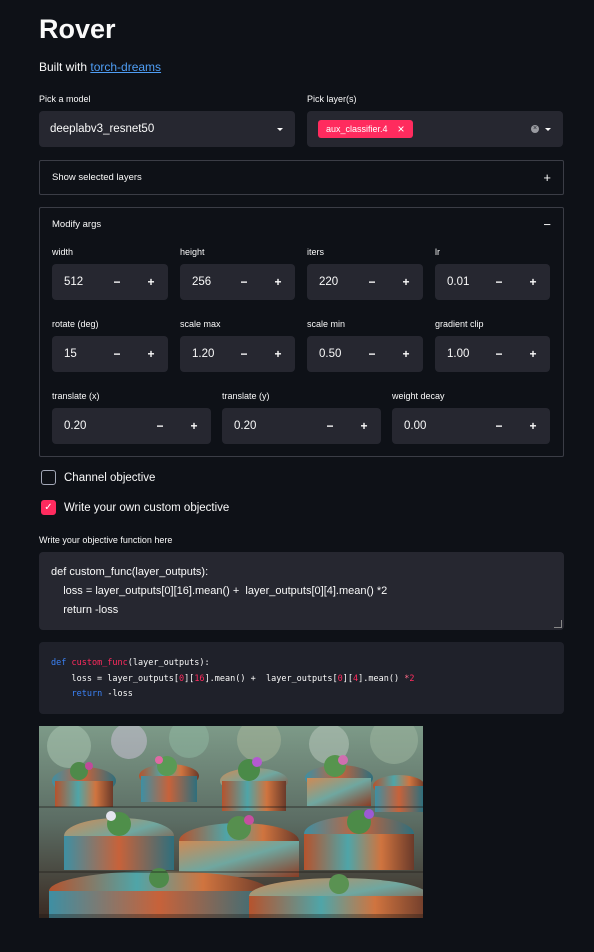 The image size is (594, 952). Describe the element at coordinates (301, 695) in the screenshot. I see `code-line: return -loss` at that location.